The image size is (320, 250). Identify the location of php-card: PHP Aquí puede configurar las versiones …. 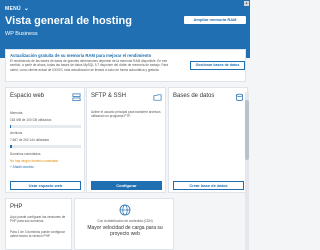
(38, 224).